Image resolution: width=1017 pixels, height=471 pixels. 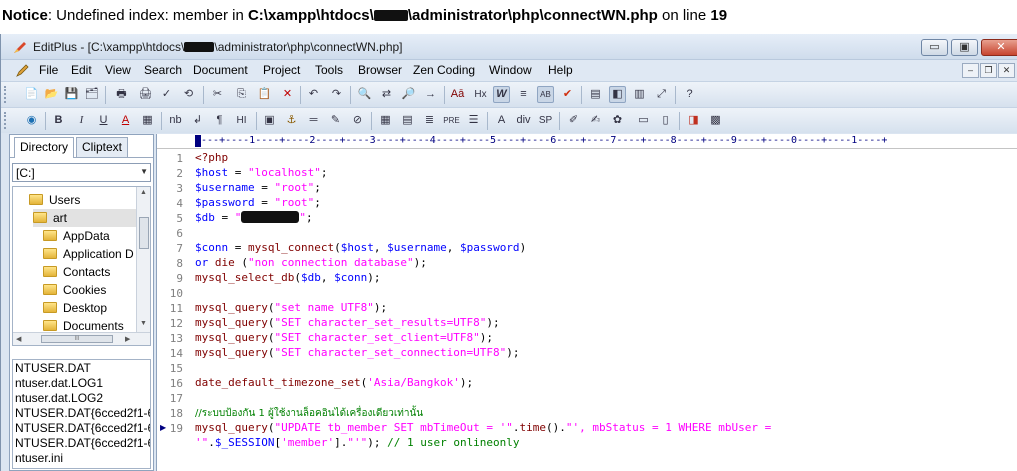 What do you see at coordinates (18, 339) in the screenshot?
I see `scroll-left-icon: ◀` at bounding box center [18, 339].